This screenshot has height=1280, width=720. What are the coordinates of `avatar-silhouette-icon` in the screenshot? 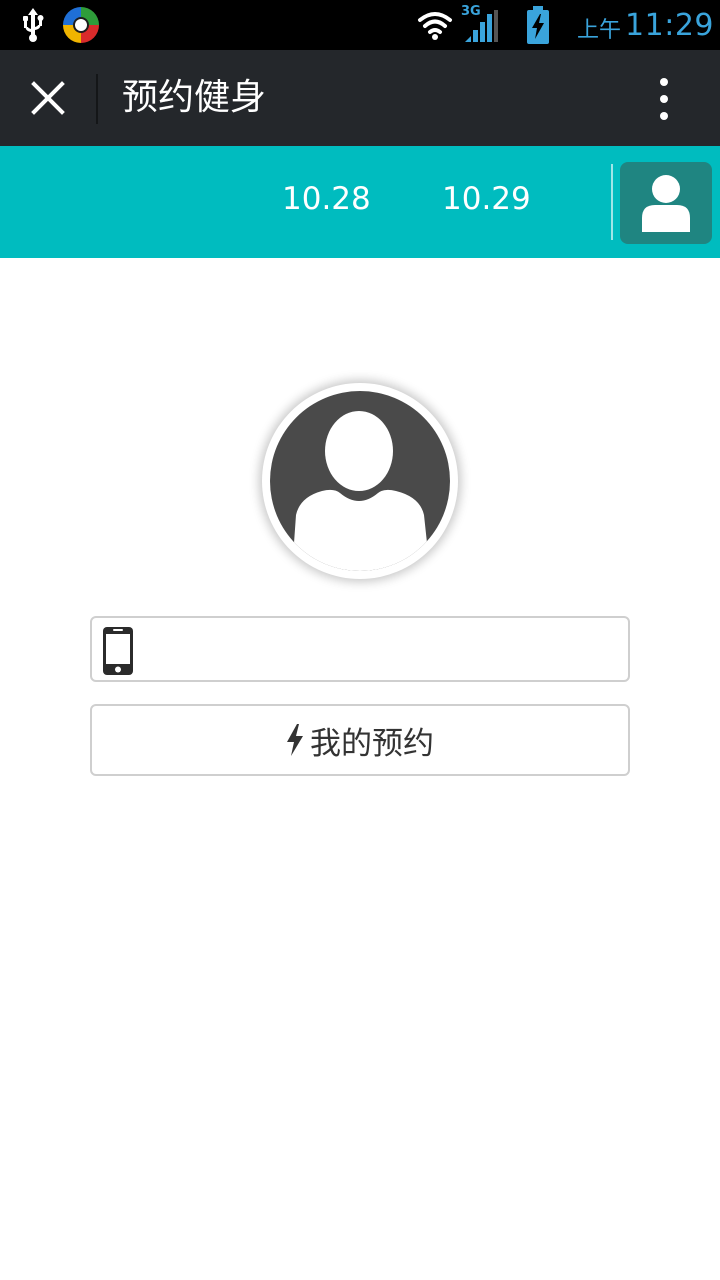 It's located at (361, 491).